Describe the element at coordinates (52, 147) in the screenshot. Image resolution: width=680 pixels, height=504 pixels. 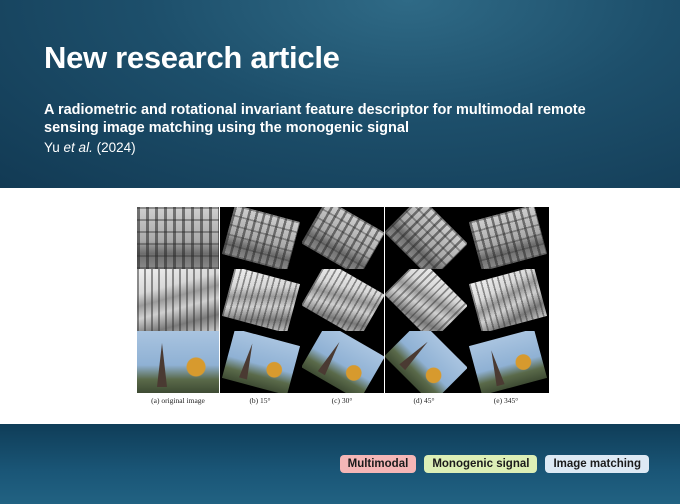
I see `citation-author: Yu` at that location.